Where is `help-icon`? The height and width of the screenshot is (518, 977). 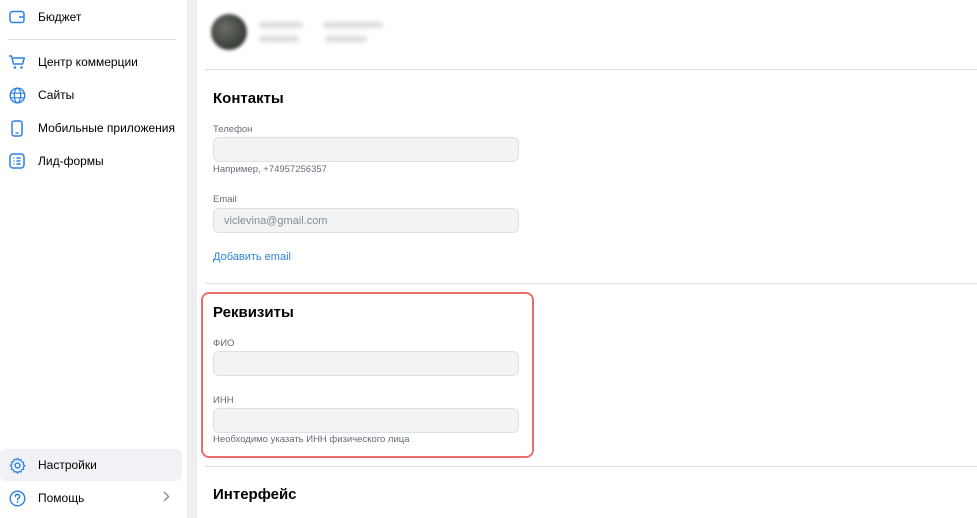 help-icon is located at coordinates (17, 498).